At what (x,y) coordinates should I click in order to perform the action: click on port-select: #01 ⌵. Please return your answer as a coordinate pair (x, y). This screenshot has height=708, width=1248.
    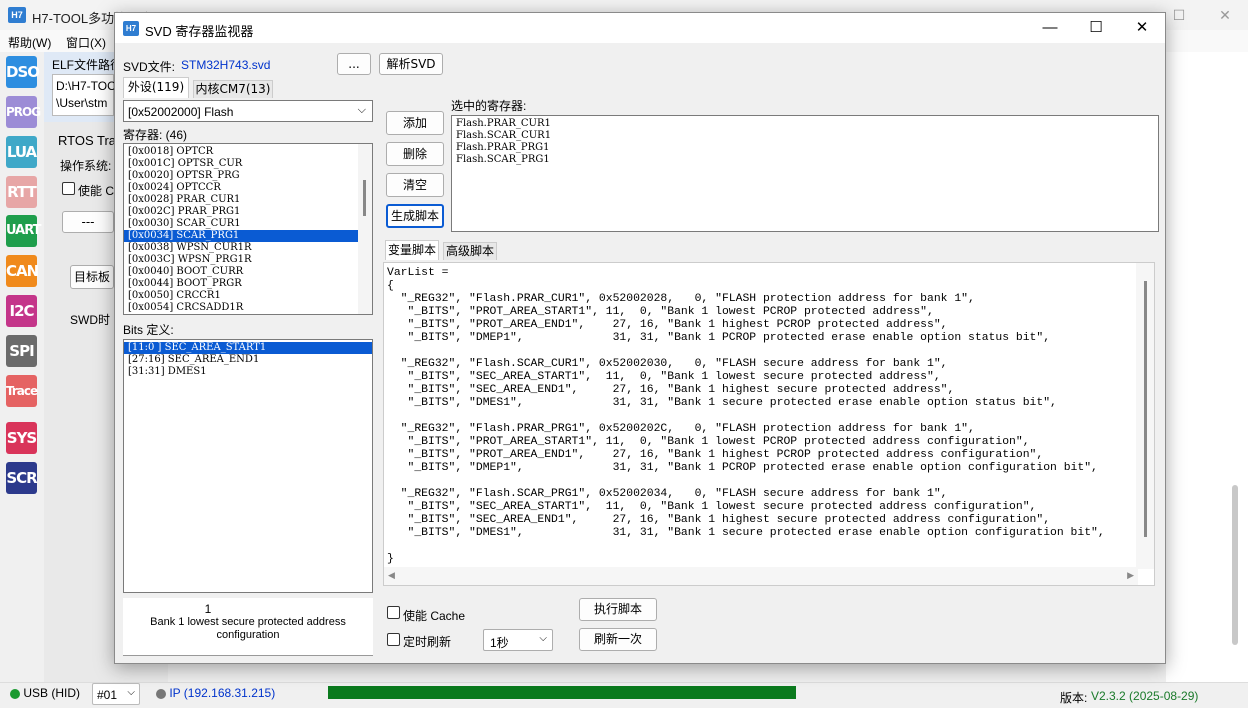
    Looking at the image, I should click on (116, 694).